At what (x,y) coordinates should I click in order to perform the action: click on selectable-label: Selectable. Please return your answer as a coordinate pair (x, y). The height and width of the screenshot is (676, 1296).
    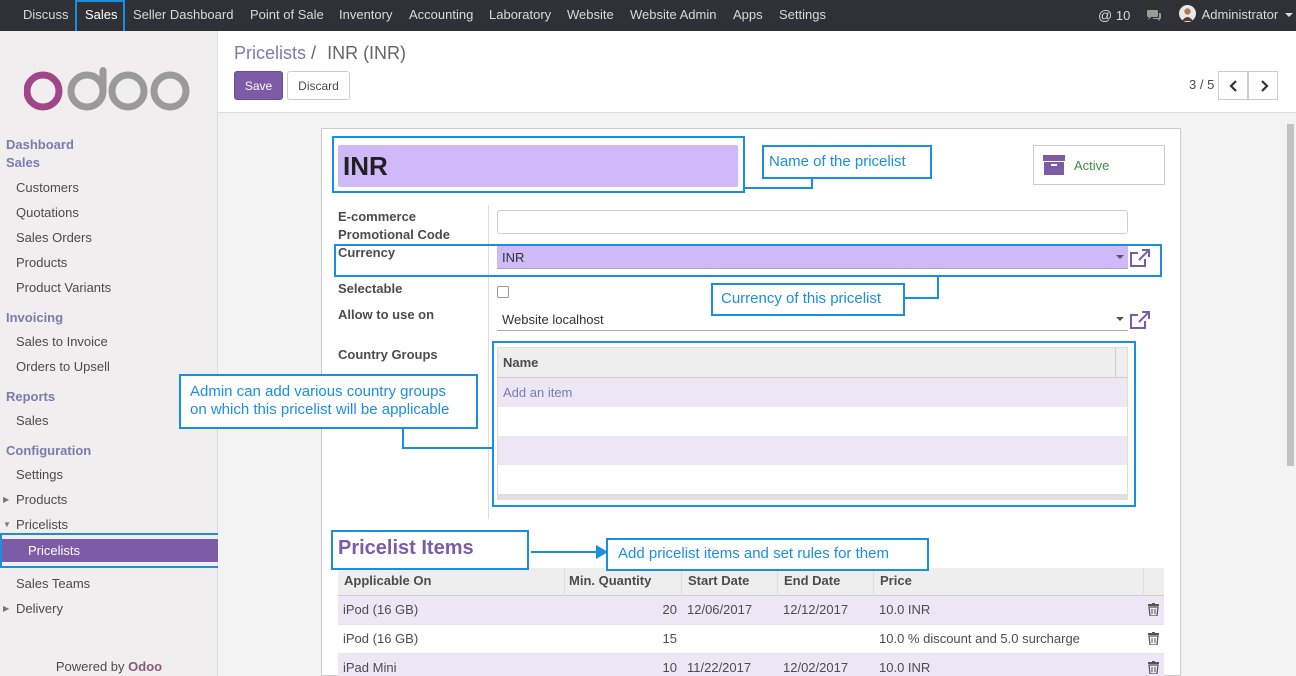
    Looking at the image, I should click on (370, 288).